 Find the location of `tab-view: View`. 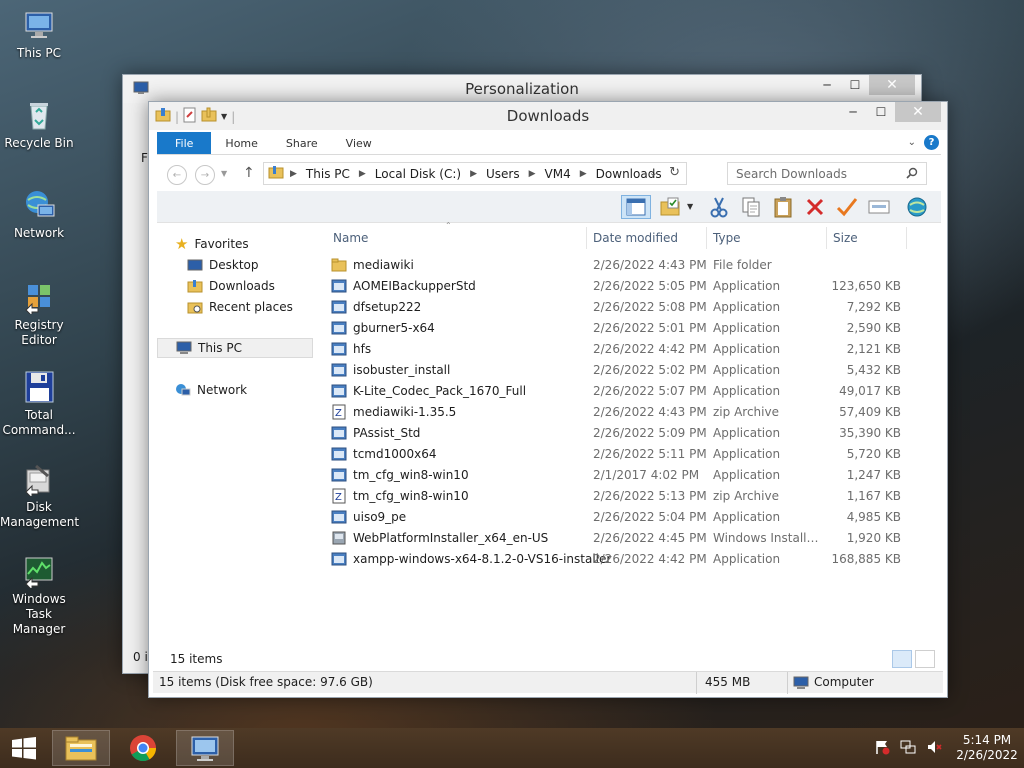

tab-view: View is located at coordinates (359, 143).